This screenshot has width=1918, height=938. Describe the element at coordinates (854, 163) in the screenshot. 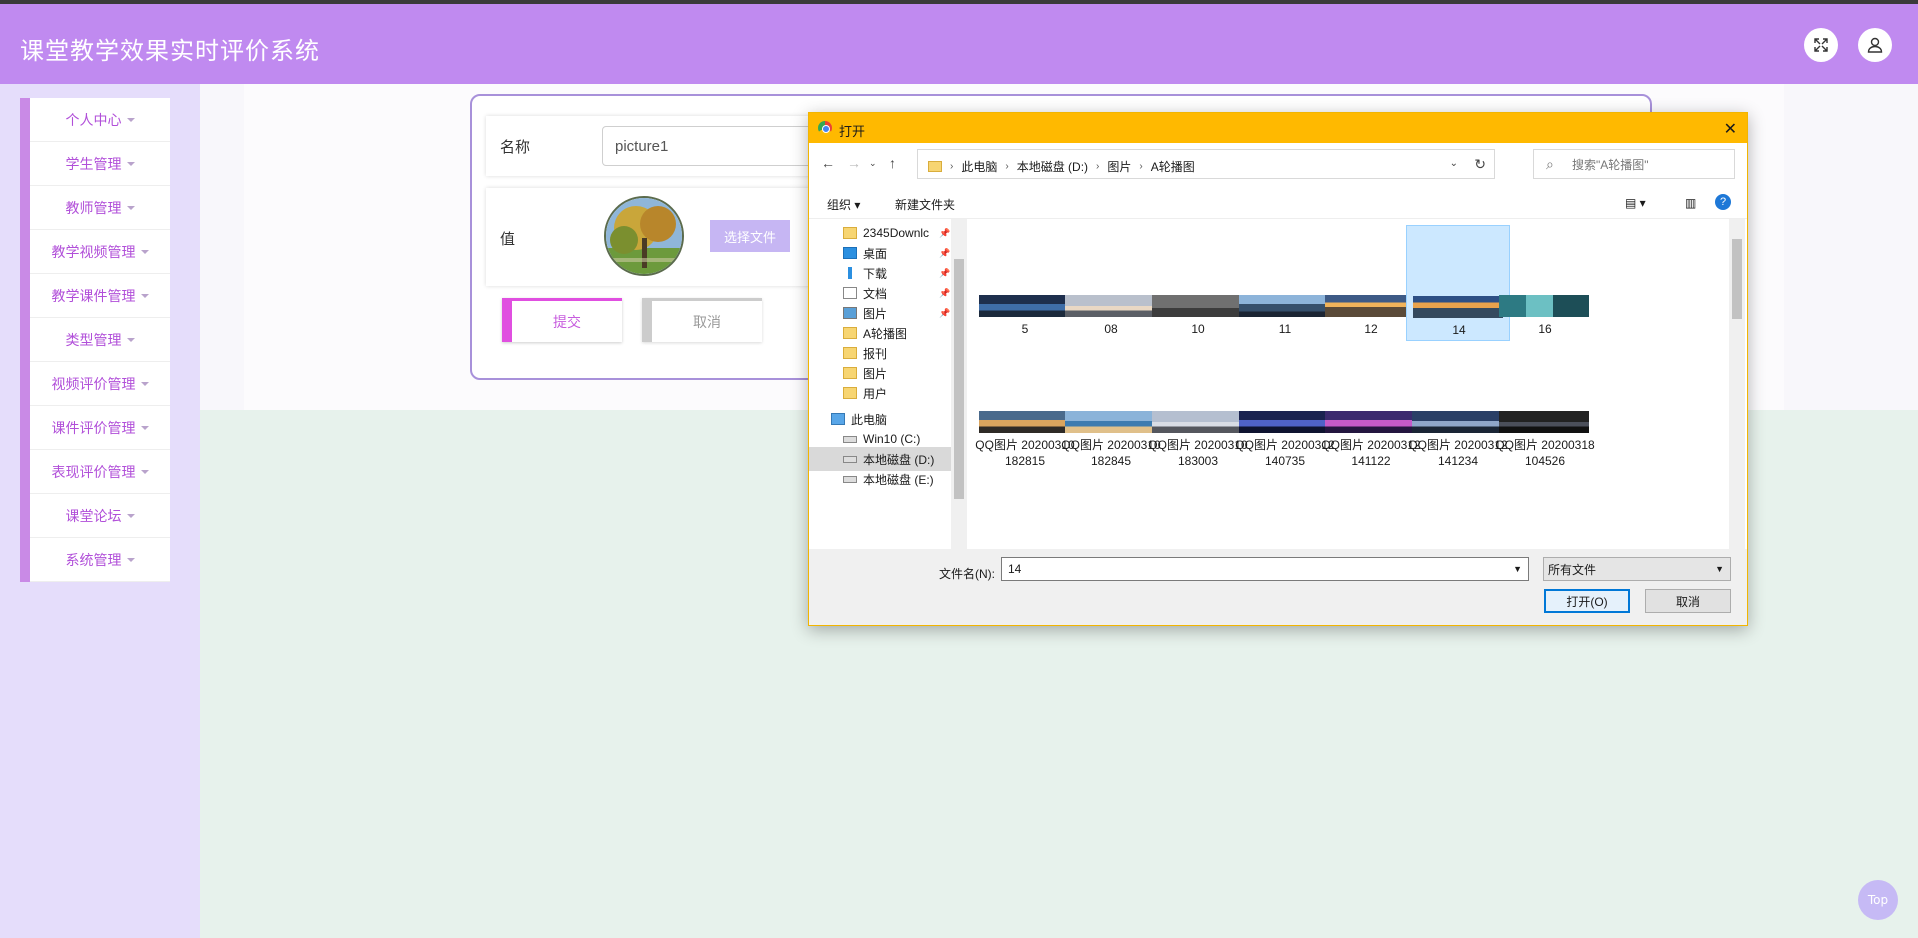

I see `forward-arrow-icon: →` at that location.